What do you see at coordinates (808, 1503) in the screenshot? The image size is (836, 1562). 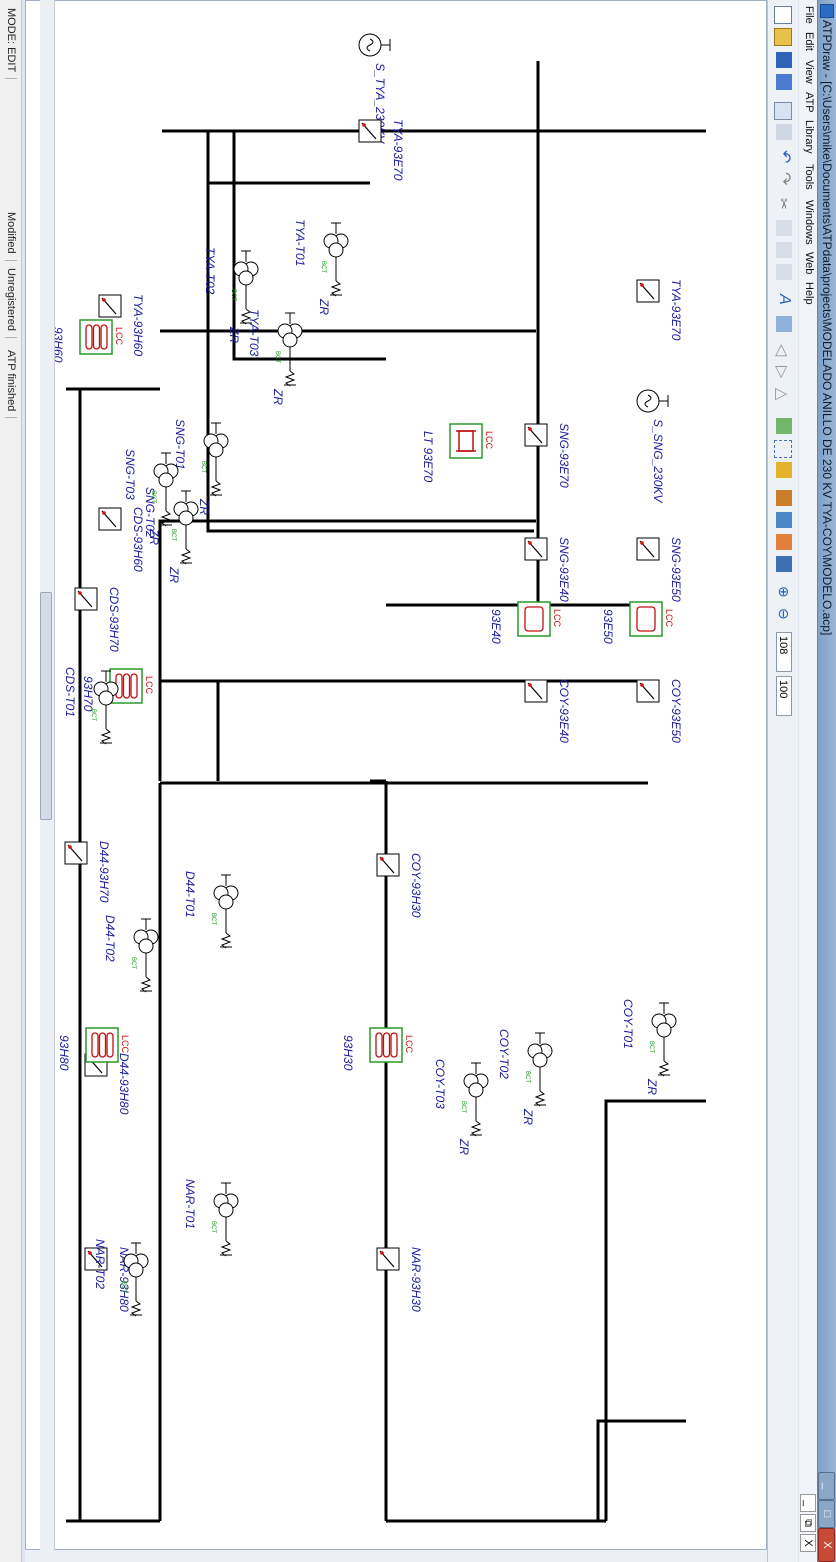 I see `mdi-minimize-button: _` at bounding box center [808, 1503].